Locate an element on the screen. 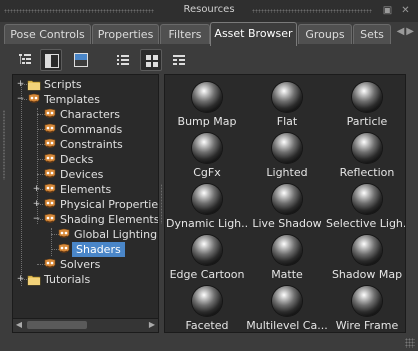 The width and height of the screenshot is (418, 351). asset-tile: Live Shadow is located at coordinates (287, 207).